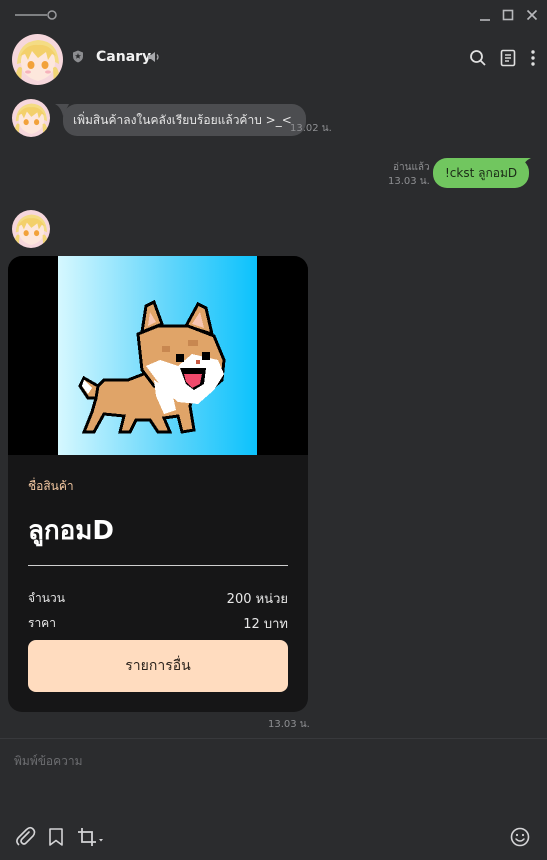 The height and width of the screenshot is (860, 547). What do you see at coordinates (273, 738) in the screenshot?
I see `composer-divider` at bounding box center [273, 738].